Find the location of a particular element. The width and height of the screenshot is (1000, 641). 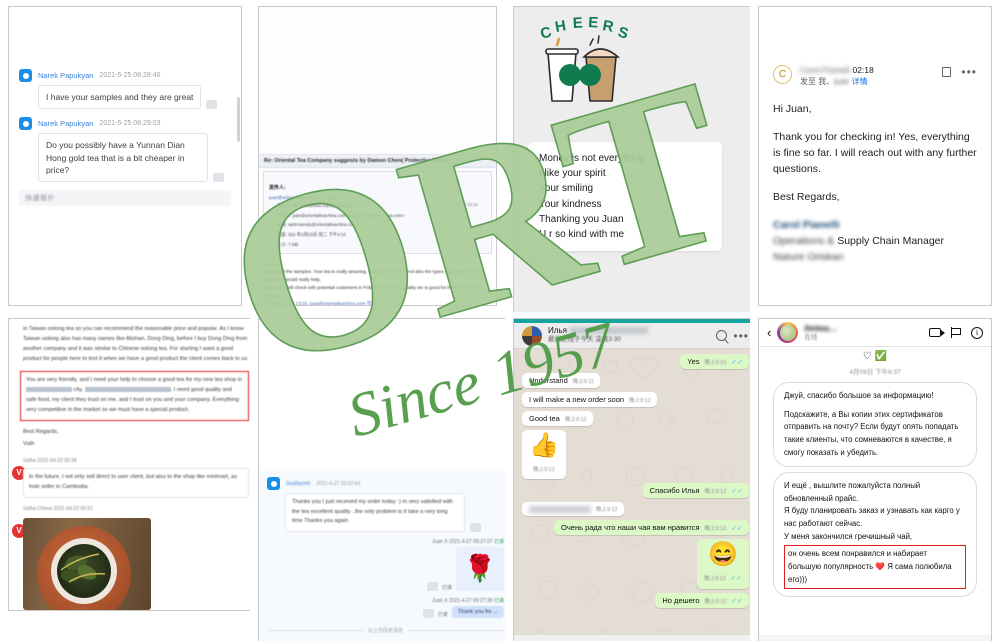

instagram-header: ‹ ilmtea… 在线 i is located at coordinates (875, 333).